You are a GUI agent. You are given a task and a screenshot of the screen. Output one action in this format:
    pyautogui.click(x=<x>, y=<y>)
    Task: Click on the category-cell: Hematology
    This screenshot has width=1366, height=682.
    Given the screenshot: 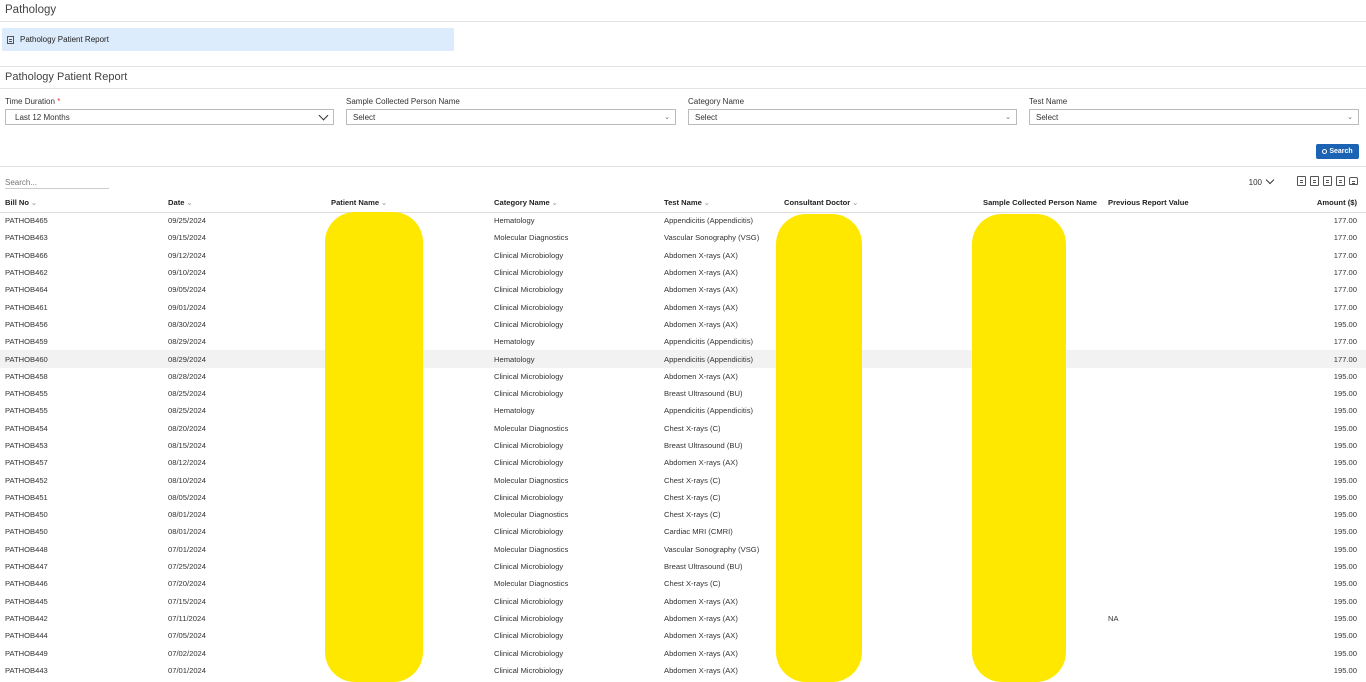 What is the action you would take?
    pyautogui.click(x=514, y=342)
    